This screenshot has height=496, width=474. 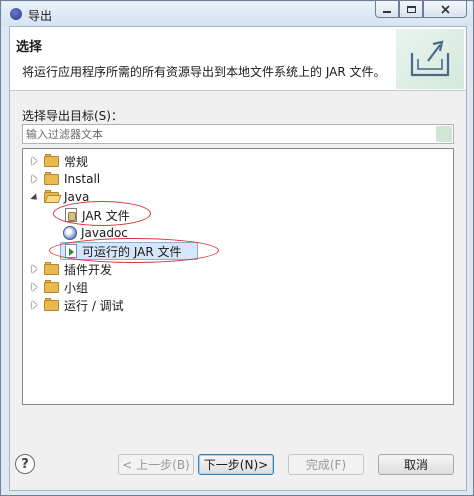 What do you see at coordinates (76, 161) in the screenshot?
I see `tree-item-label: 常规` at bounding box center [76, 161].